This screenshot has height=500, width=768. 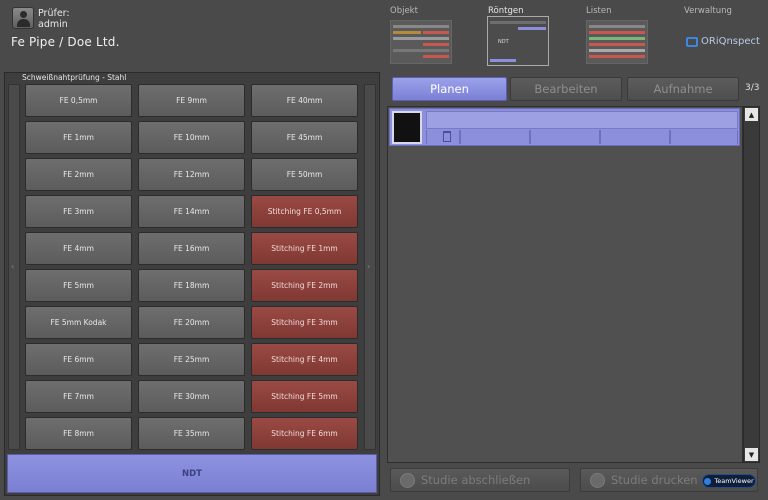 I want to click on preset-button: FE 10mm, so click(x=191, y=137).